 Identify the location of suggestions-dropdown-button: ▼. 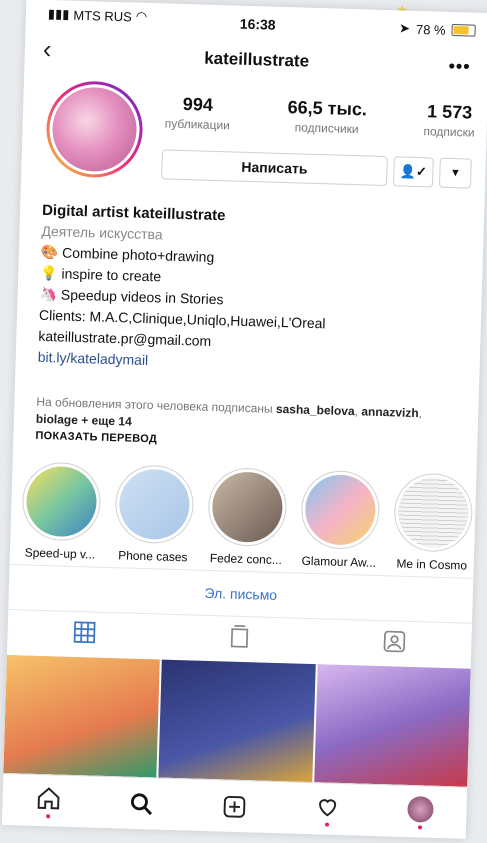
(455, 173).